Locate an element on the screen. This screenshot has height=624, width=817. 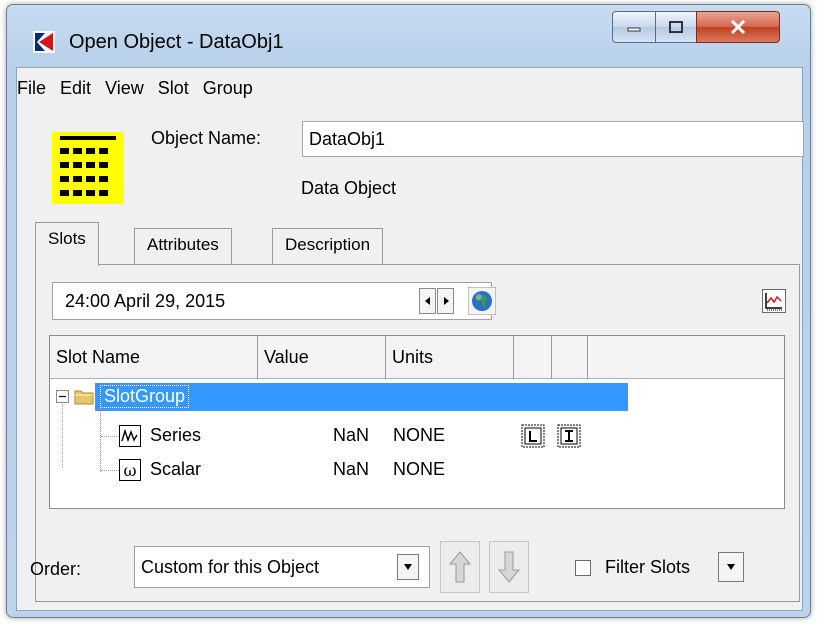
arrow-left-icon is located at coordinates (427, 301).